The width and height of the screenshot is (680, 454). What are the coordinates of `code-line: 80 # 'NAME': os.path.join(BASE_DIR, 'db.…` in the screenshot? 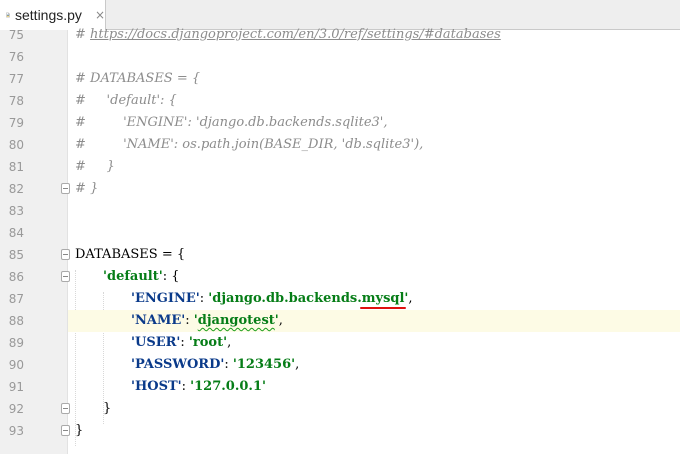 It's located at (340, 145).